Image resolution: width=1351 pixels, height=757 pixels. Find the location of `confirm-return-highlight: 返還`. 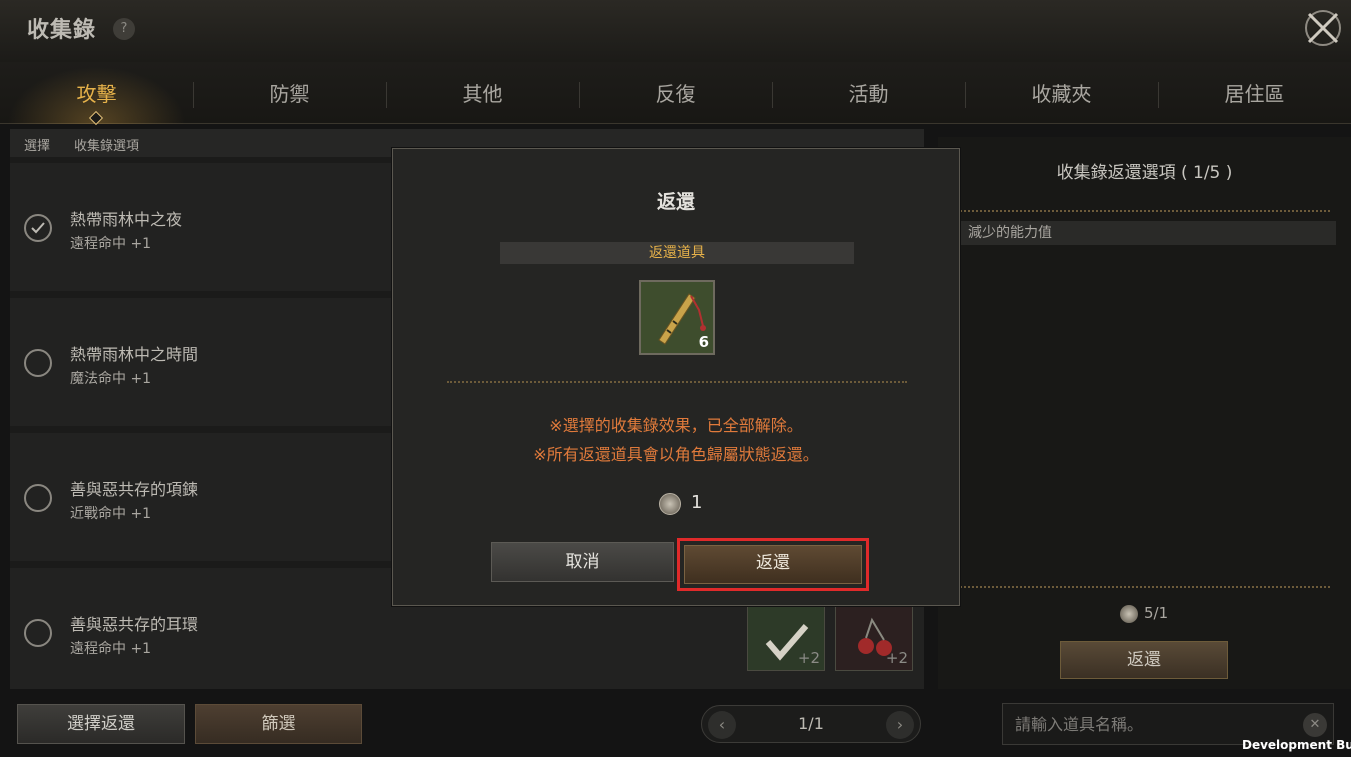

confirm-return-highlight: 返還 is located at coordinates (773, 564).